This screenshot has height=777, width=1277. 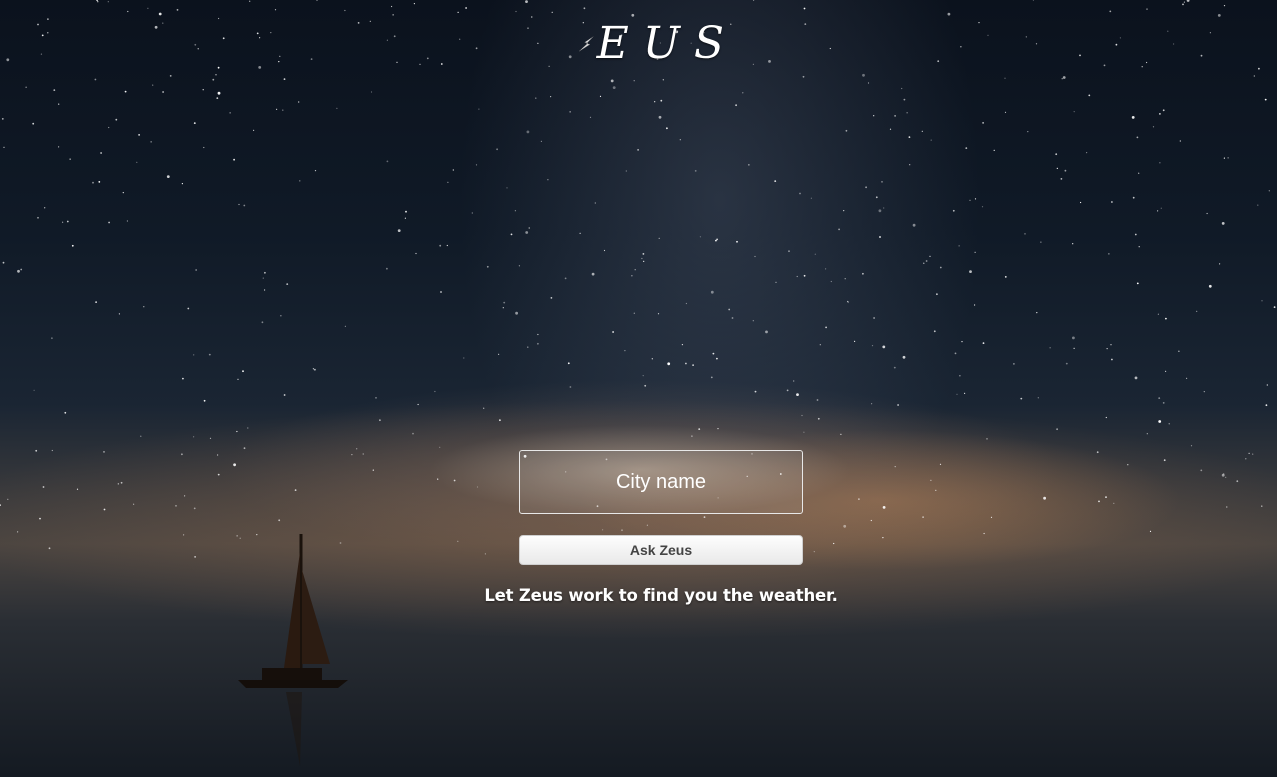 I want to click on city-name-input, so click(x=661, y=482).